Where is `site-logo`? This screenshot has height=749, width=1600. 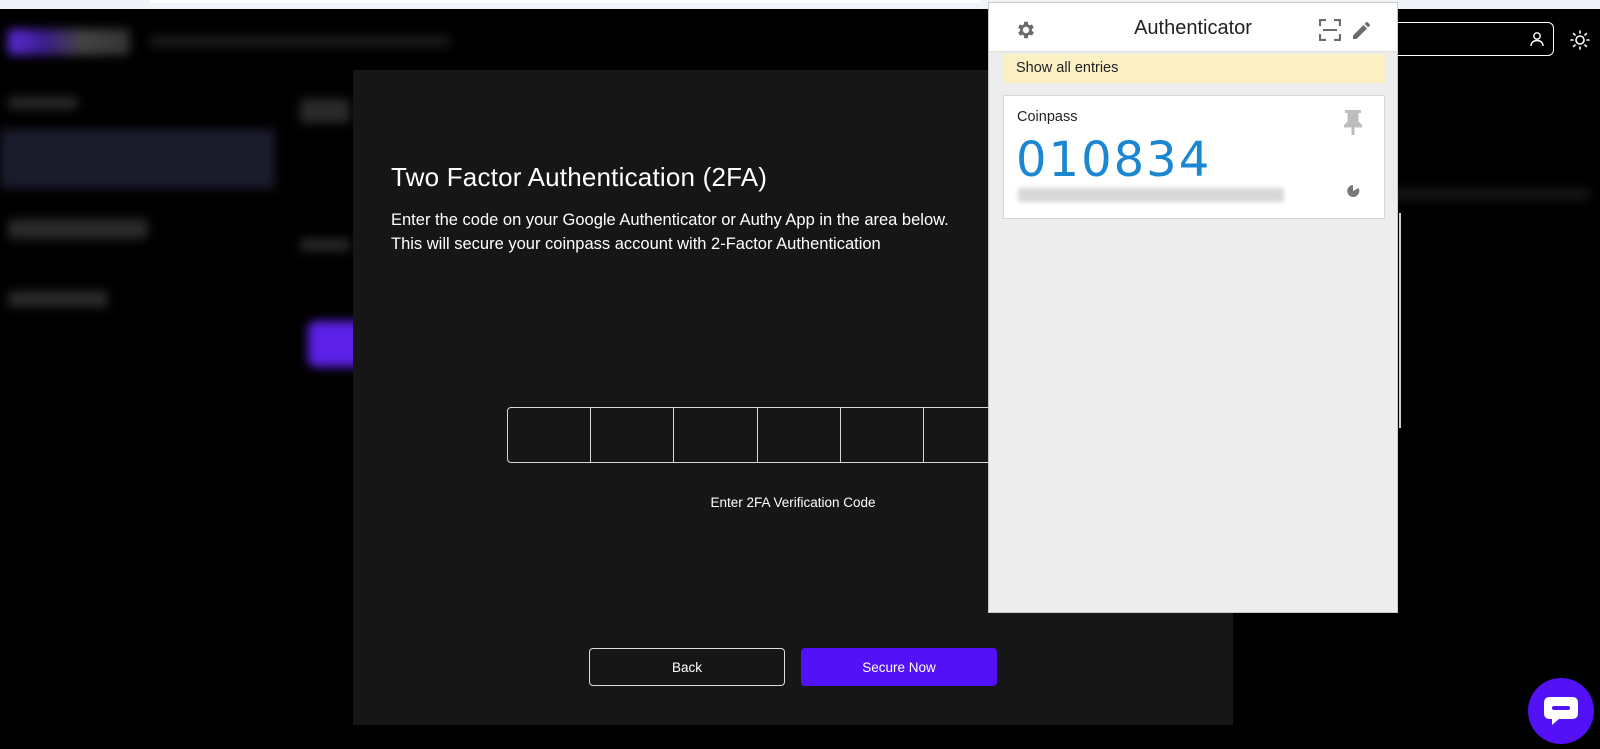
site-logo is located at coordinates (69, 42).